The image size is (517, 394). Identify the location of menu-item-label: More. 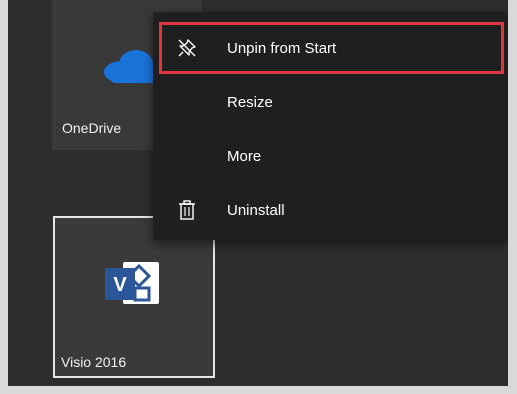
(244, 156).